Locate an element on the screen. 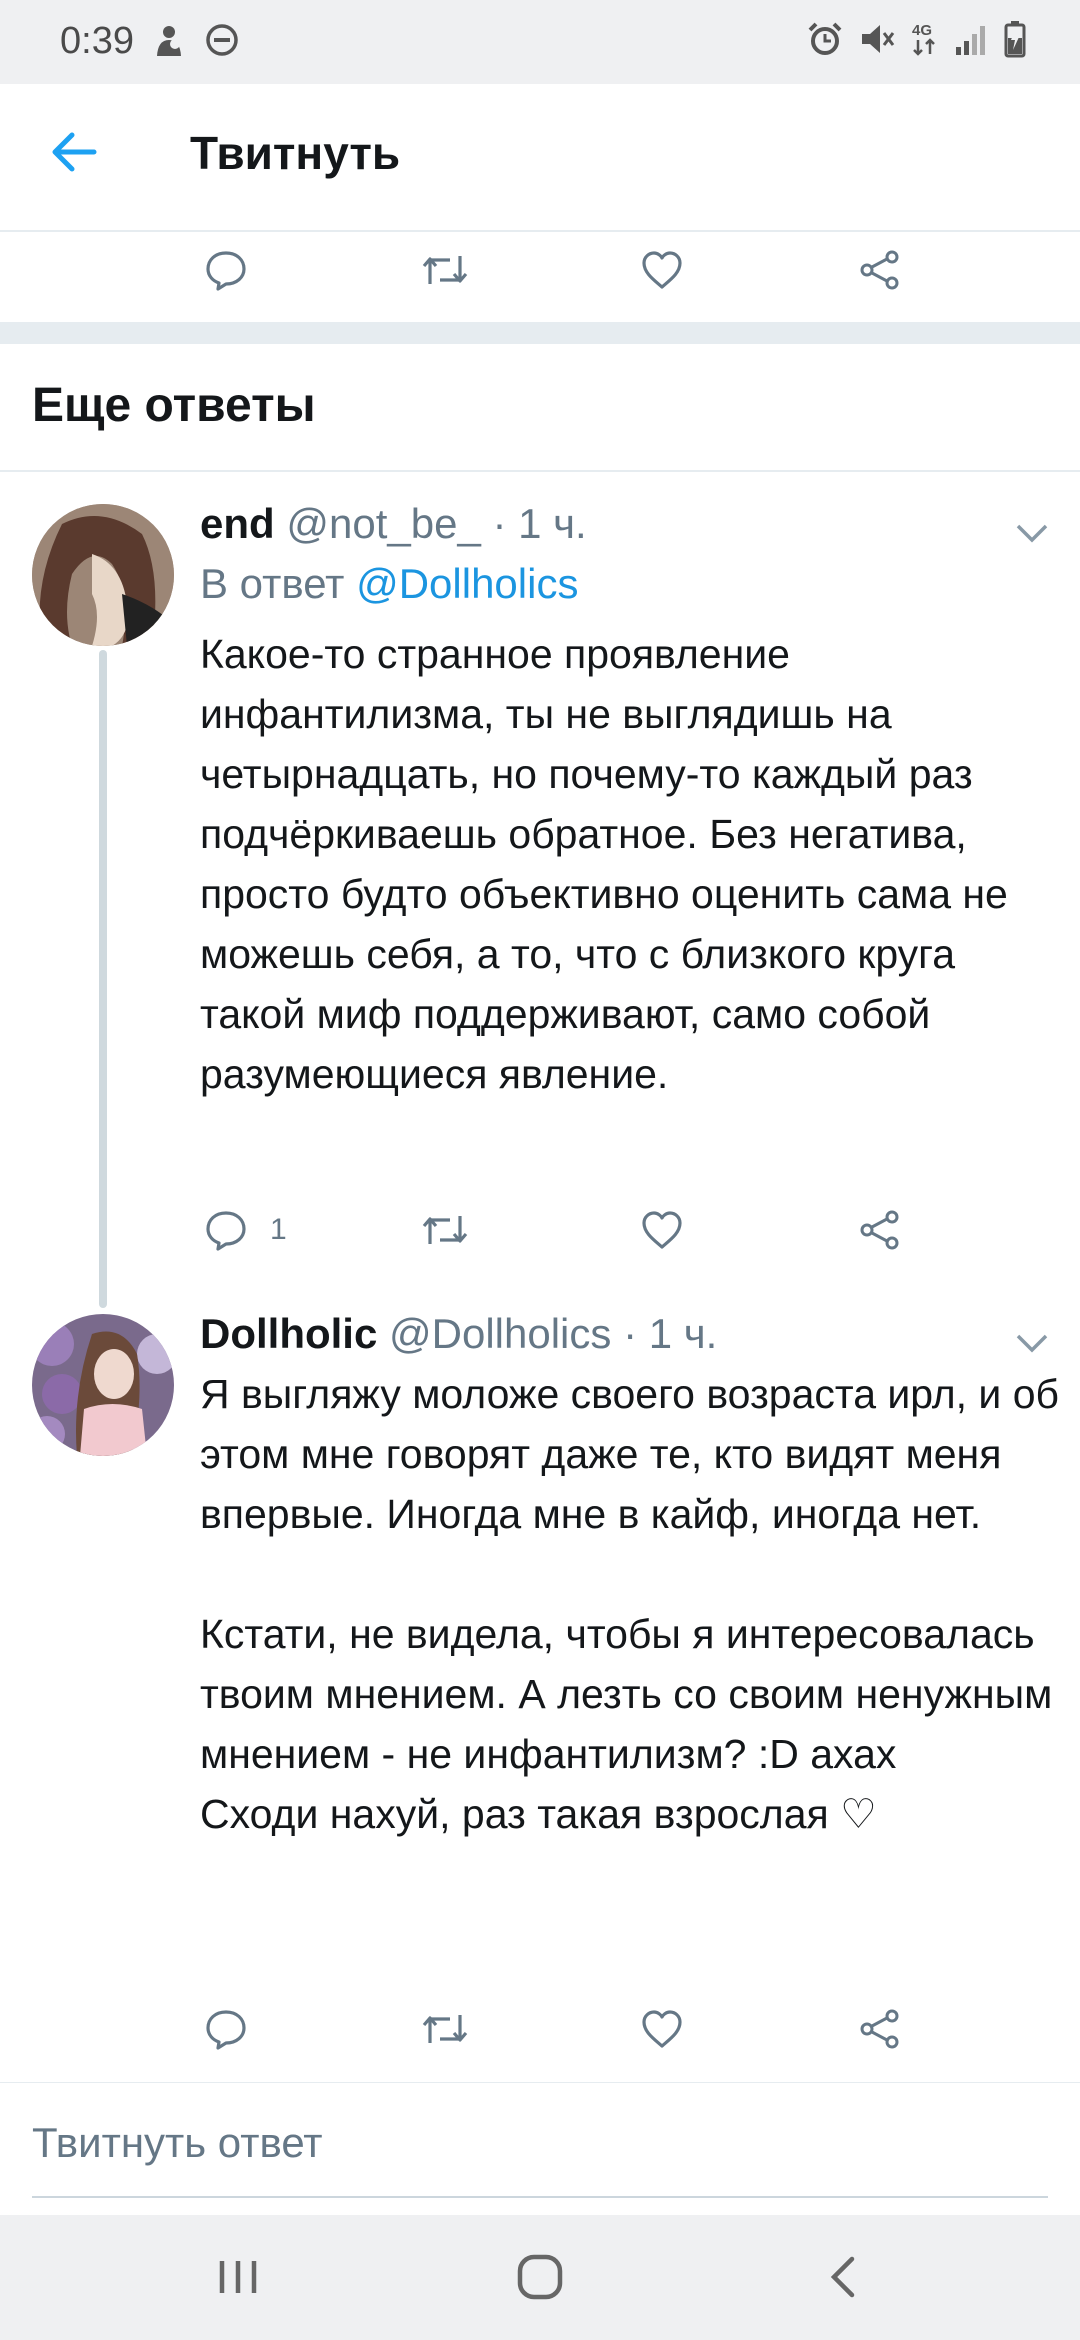  page-title: Твитнуть is located at coordinates (295, 153).